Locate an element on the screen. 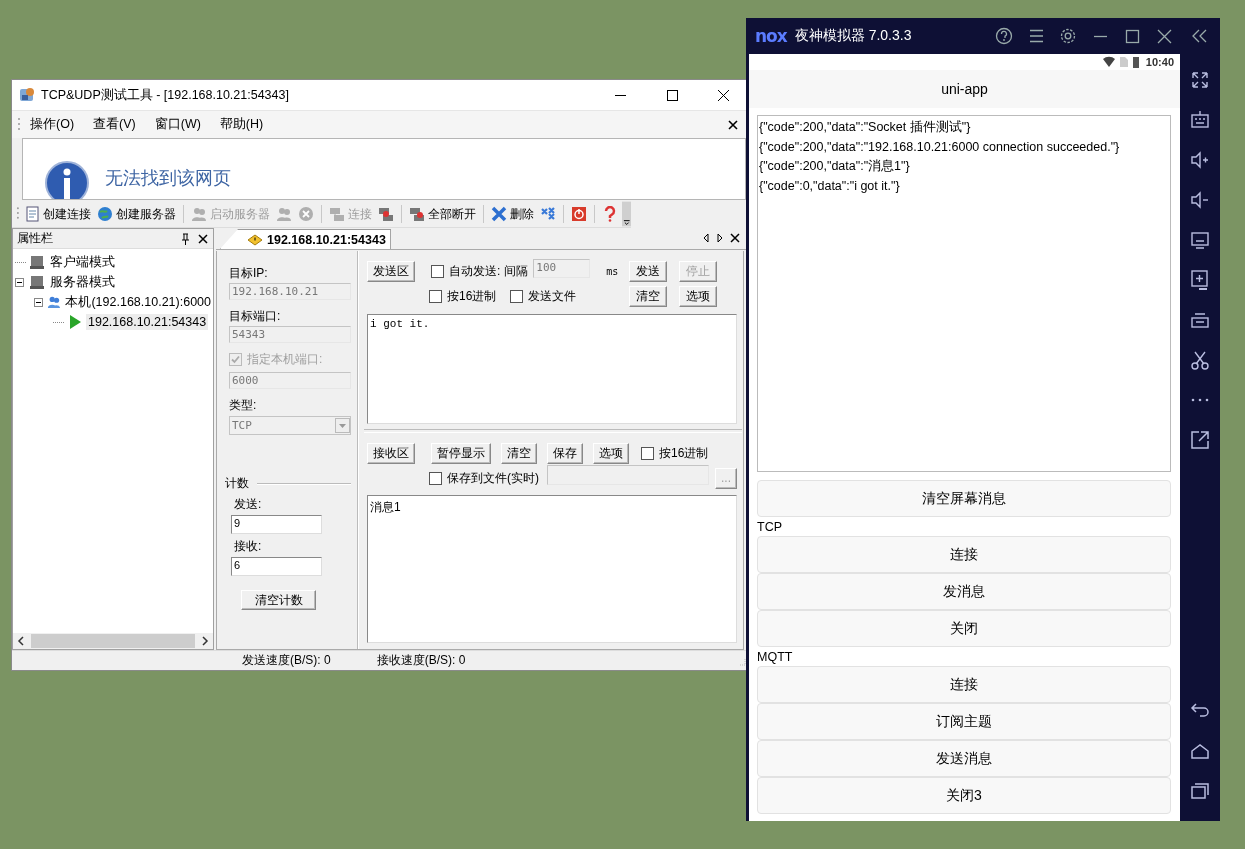 Image resolution: width=1245 pixels, height=849 pixels. scissors-icon is located at coordinates (1200, 360).